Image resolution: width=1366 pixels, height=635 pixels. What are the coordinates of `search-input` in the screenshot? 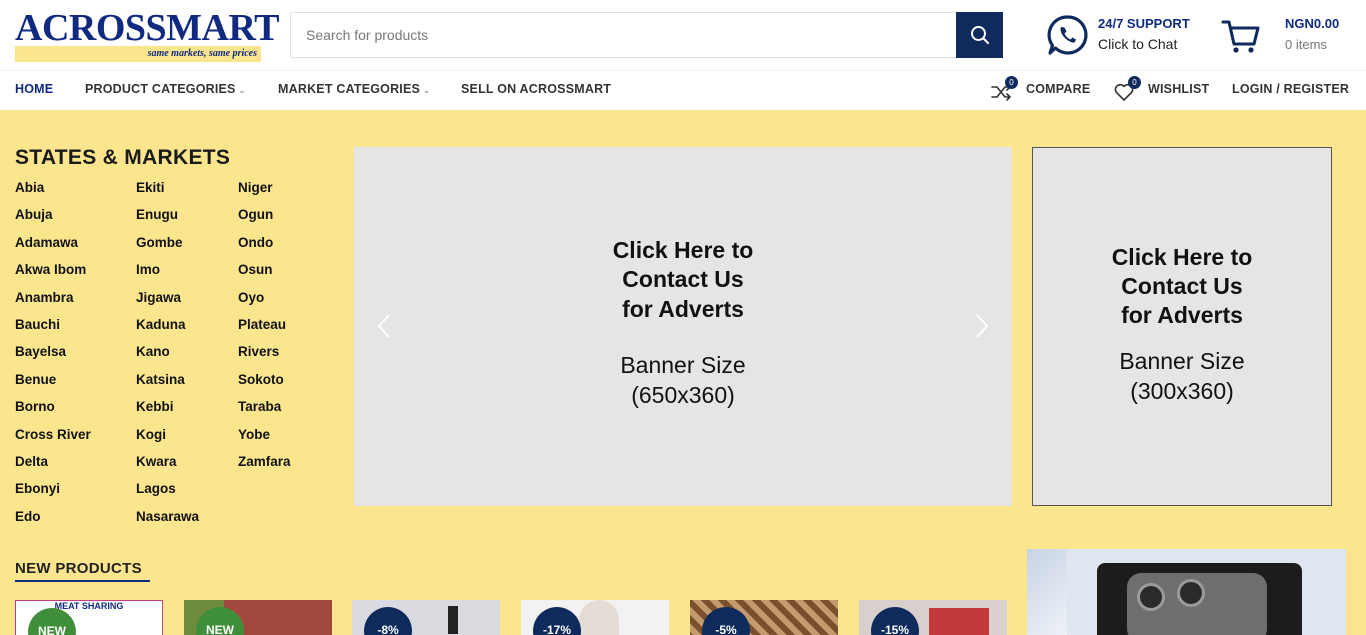 It's located at (624, 35).